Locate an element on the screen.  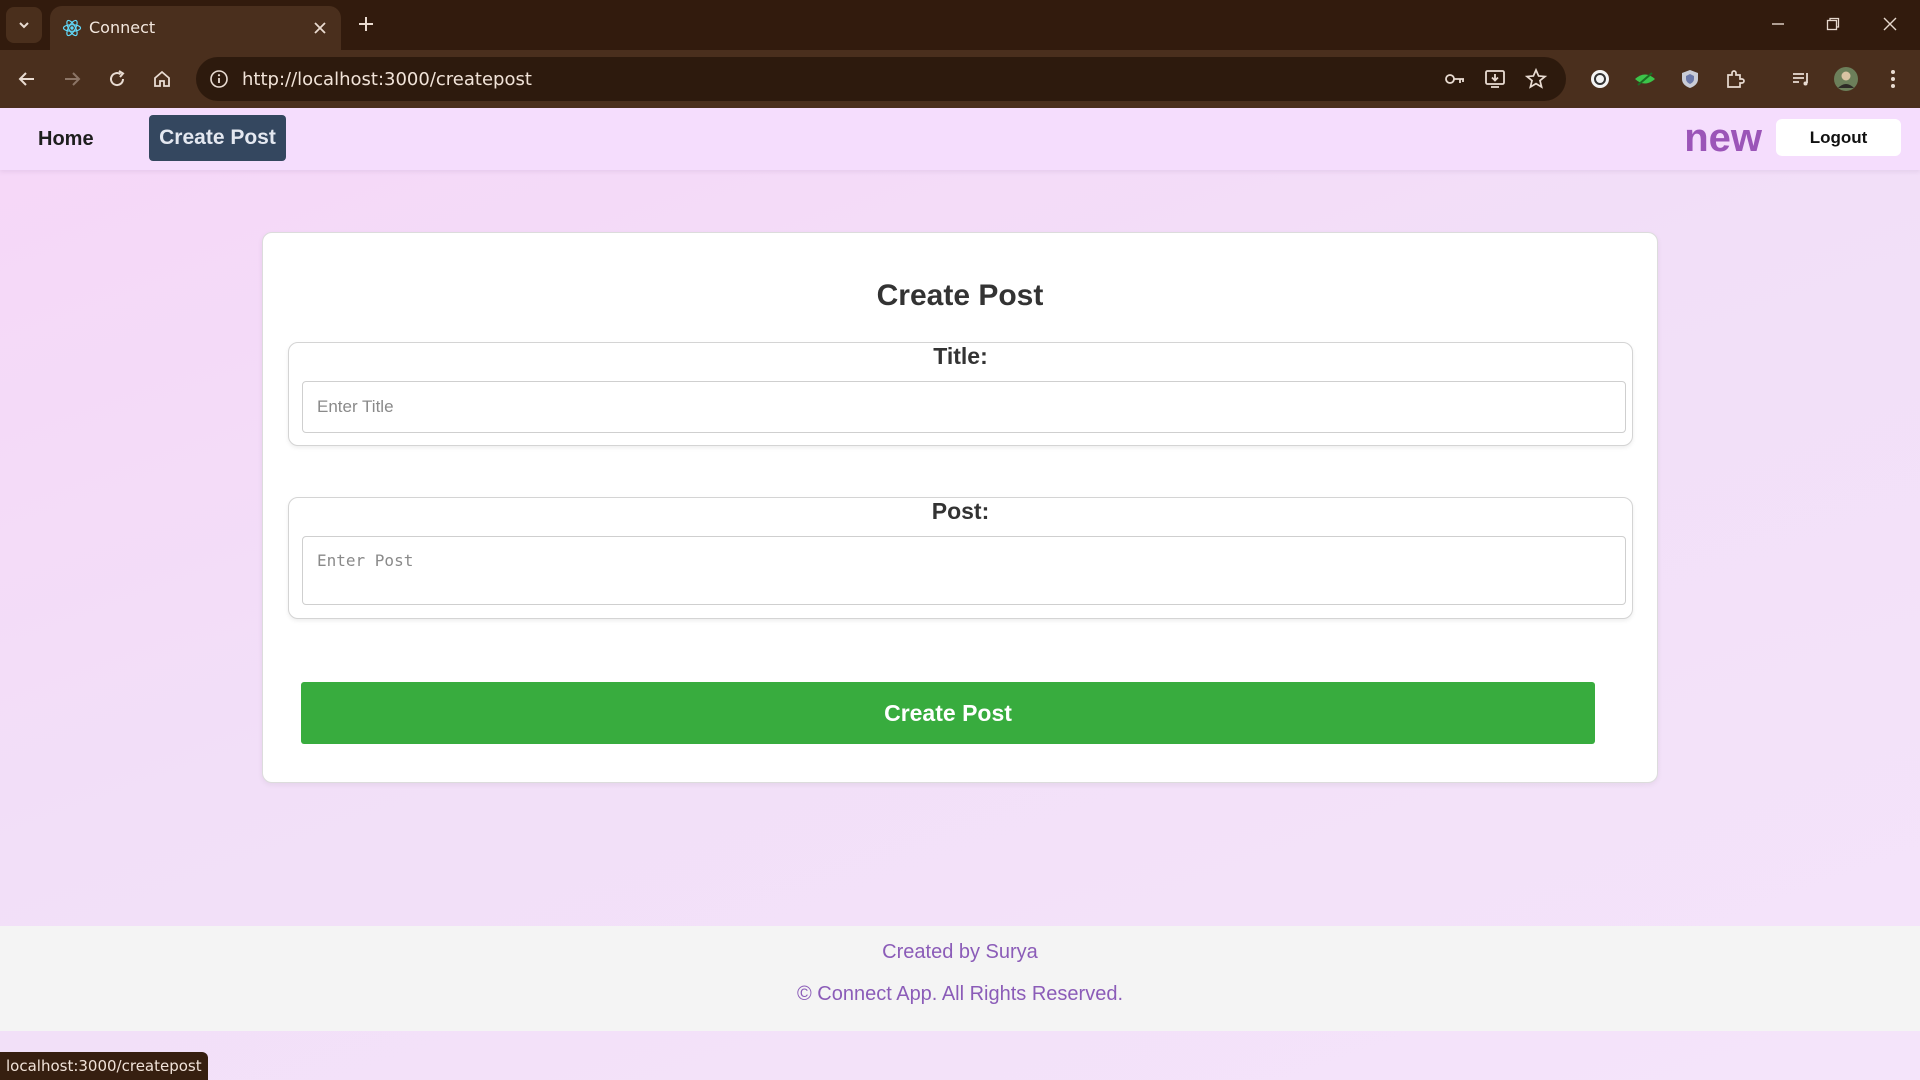
footer-copyright: © Connect App. All Rights Reserved. is located at coordinates (959, 994).